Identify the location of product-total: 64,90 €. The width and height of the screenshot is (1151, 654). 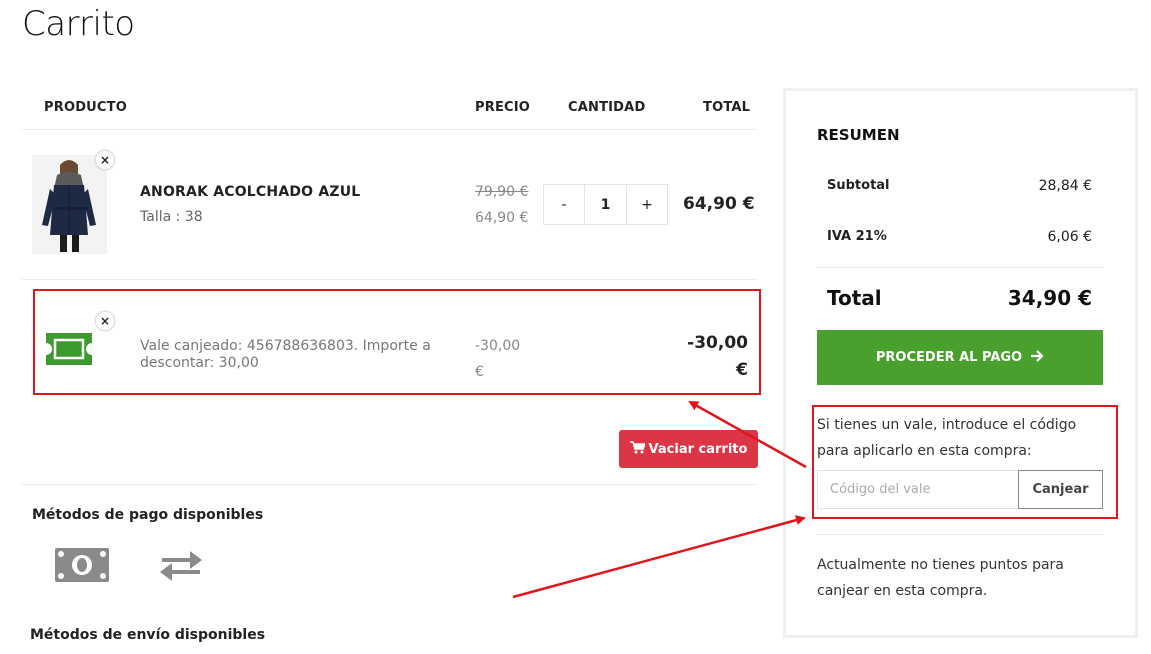
(719, 204).